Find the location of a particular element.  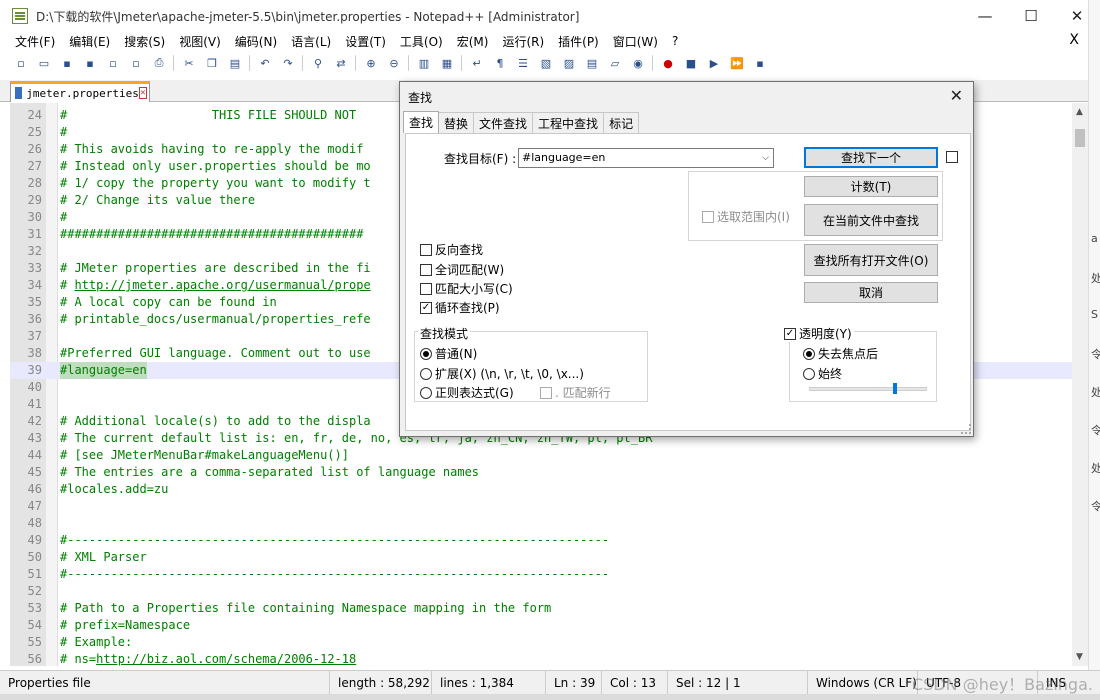

slider-thumb is located at coordinates (895, 388).